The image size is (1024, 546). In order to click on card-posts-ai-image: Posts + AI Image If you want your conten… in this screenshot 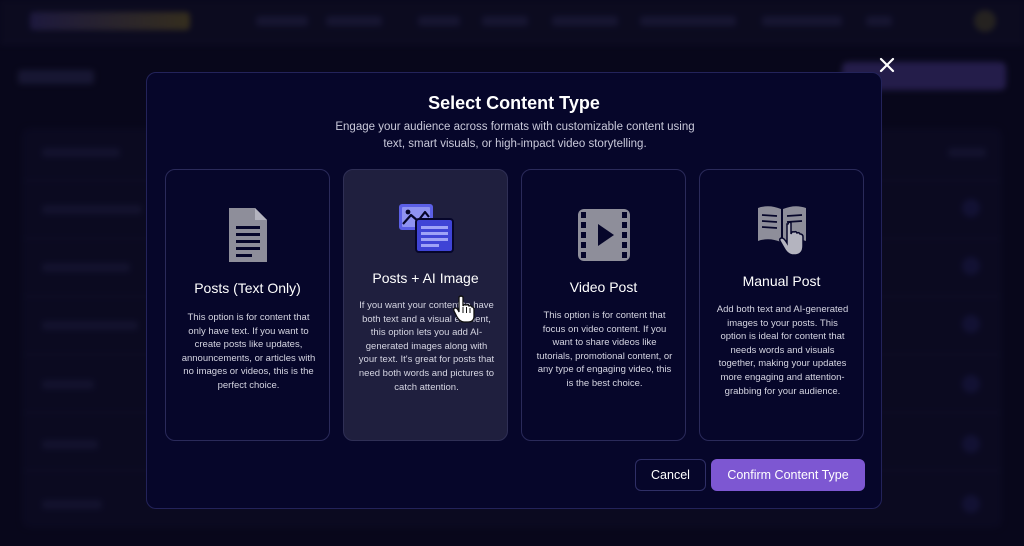, I will do `click(425, 305)`.